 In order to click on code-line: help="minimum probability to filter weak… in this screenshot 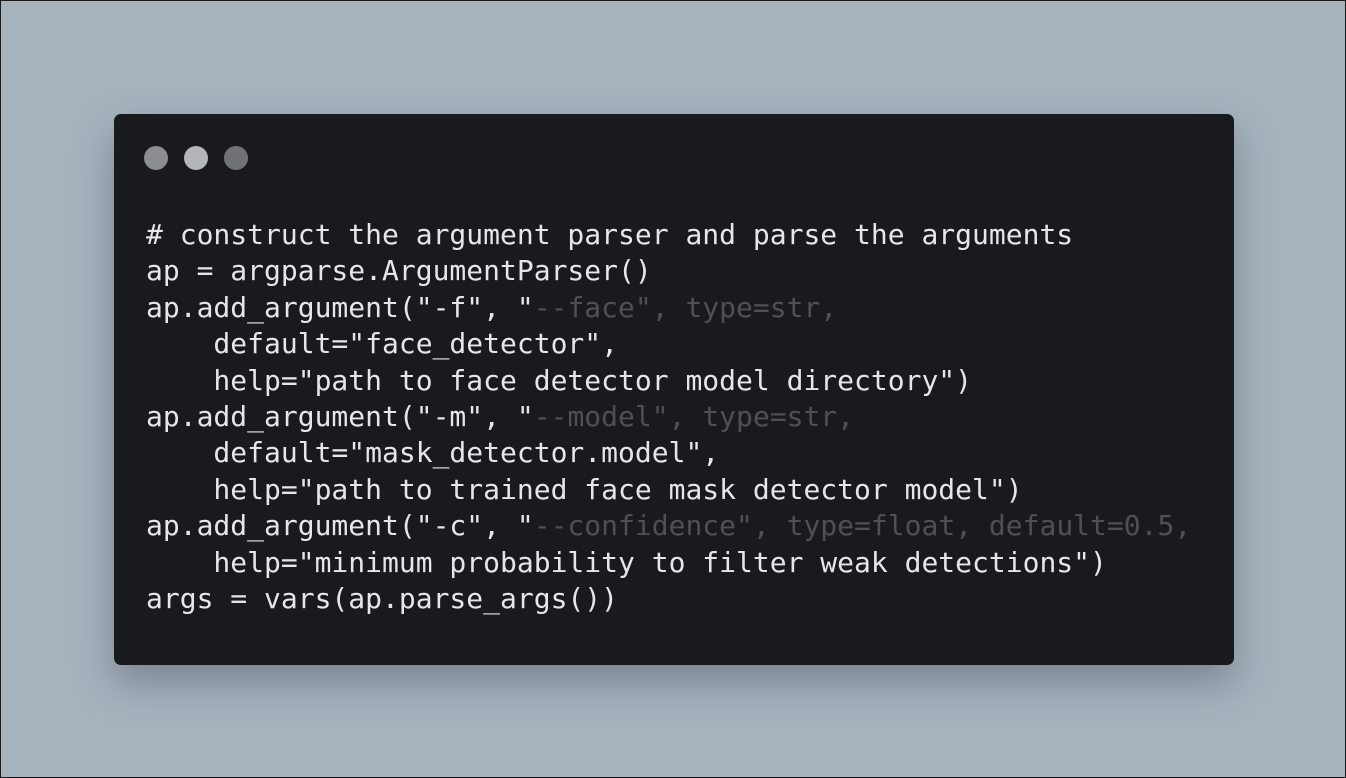, I will do `click(668, 563)`.